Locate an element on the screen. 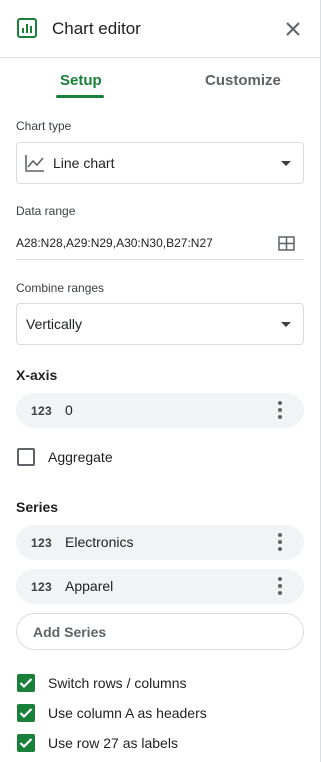 This screenshot has width=321, height=762. use-row-labels-checkbox is located at coordinates (26, 743).